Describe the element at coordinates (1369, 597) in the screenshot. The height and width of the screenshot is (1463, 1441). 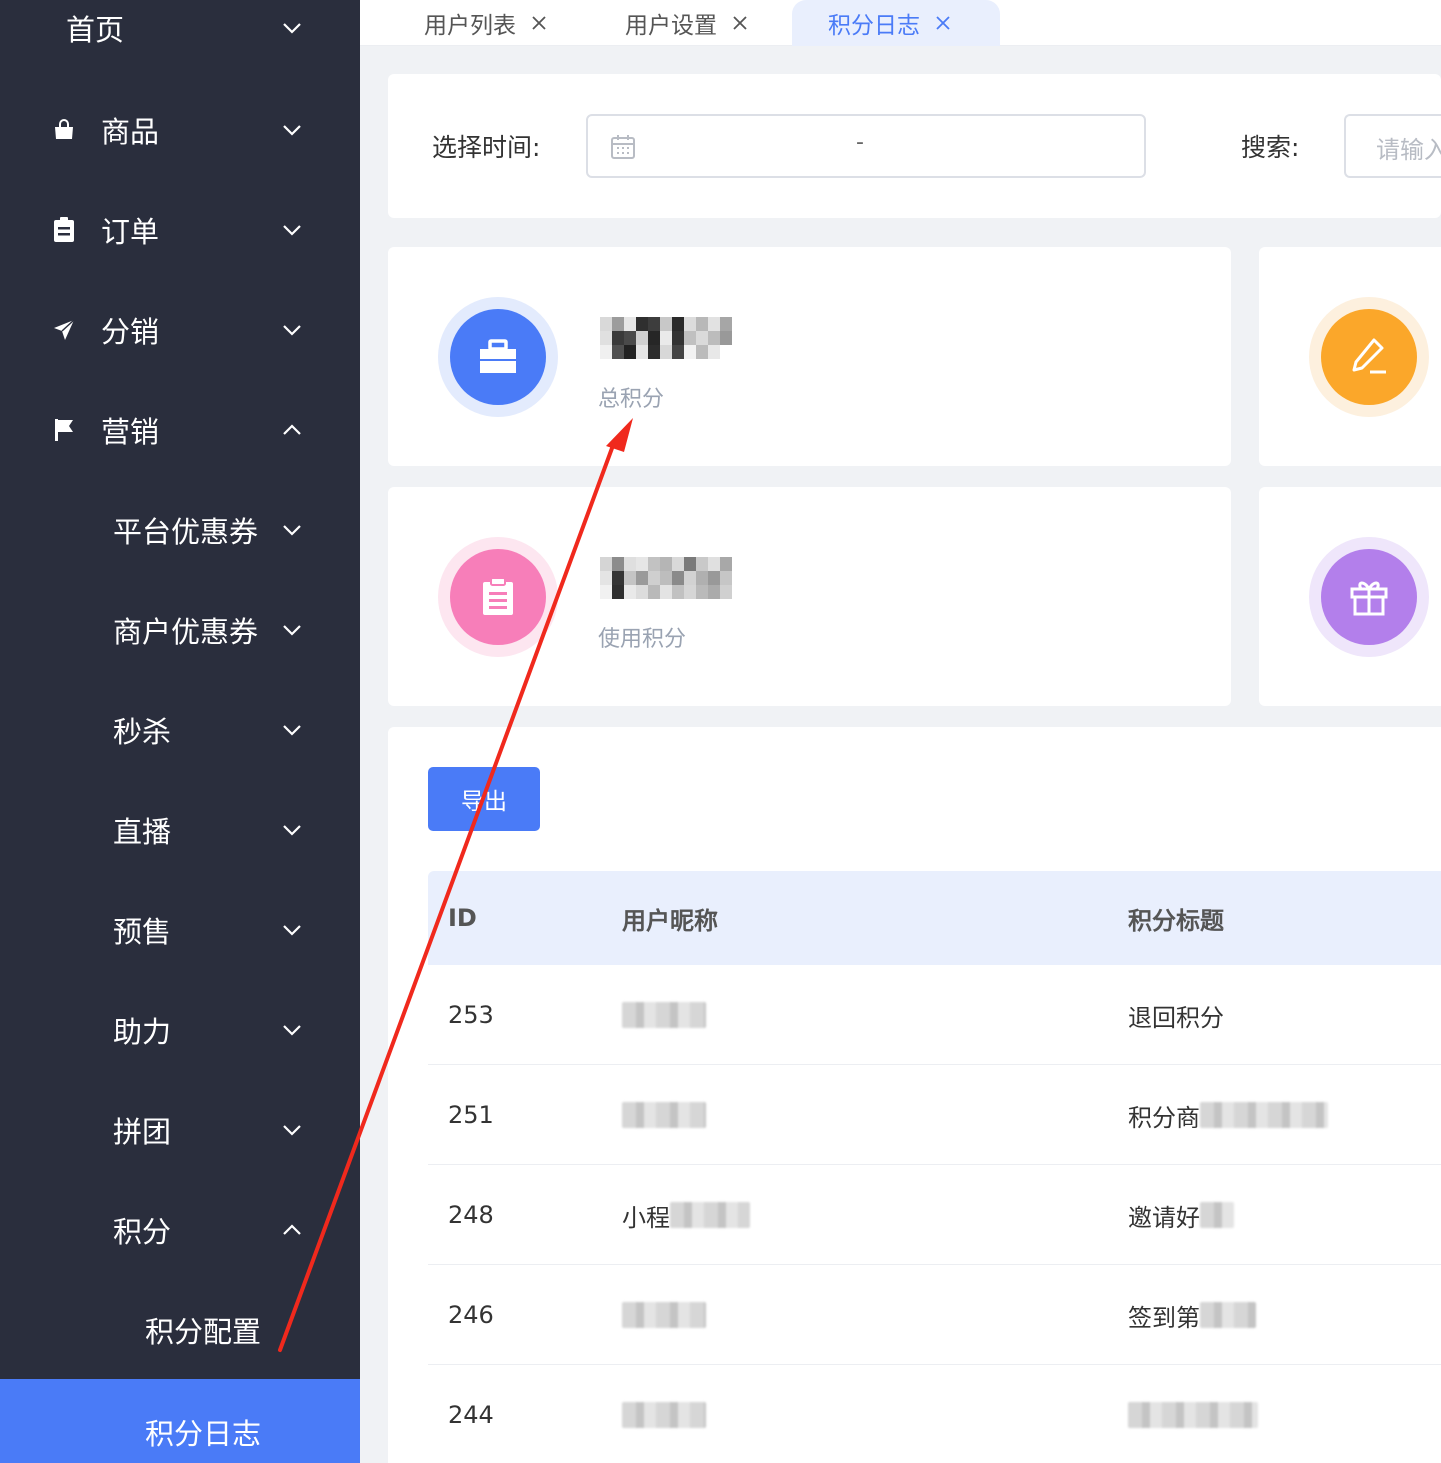
I see `gift-icon` at that location.